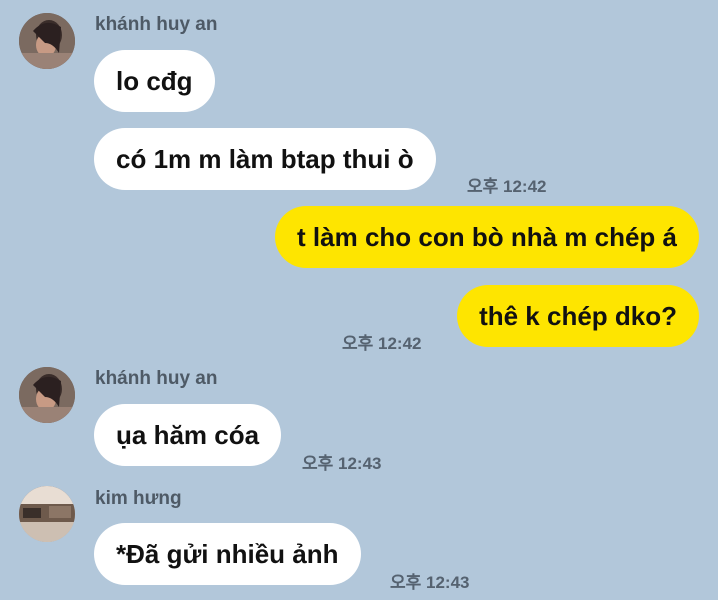  Describe the element at coordinates (154, 81) in the screenshot. I see `message-bubble: lo cđg` at that location.